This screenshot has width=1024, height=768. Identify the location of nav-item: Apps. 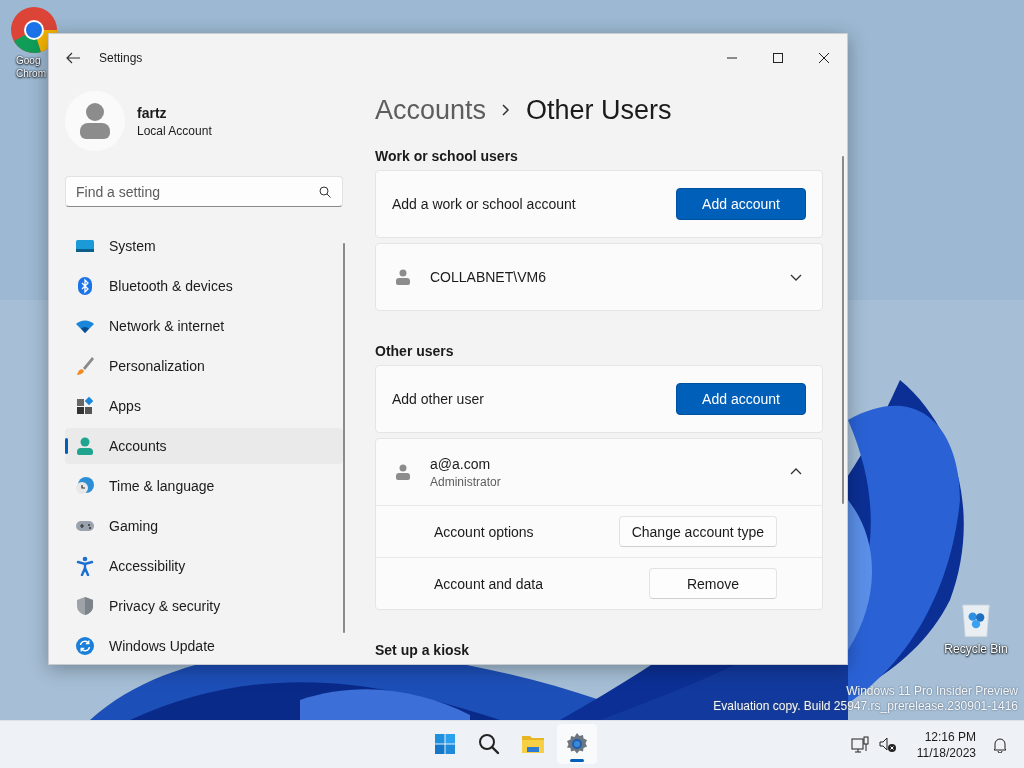
(204, 406).